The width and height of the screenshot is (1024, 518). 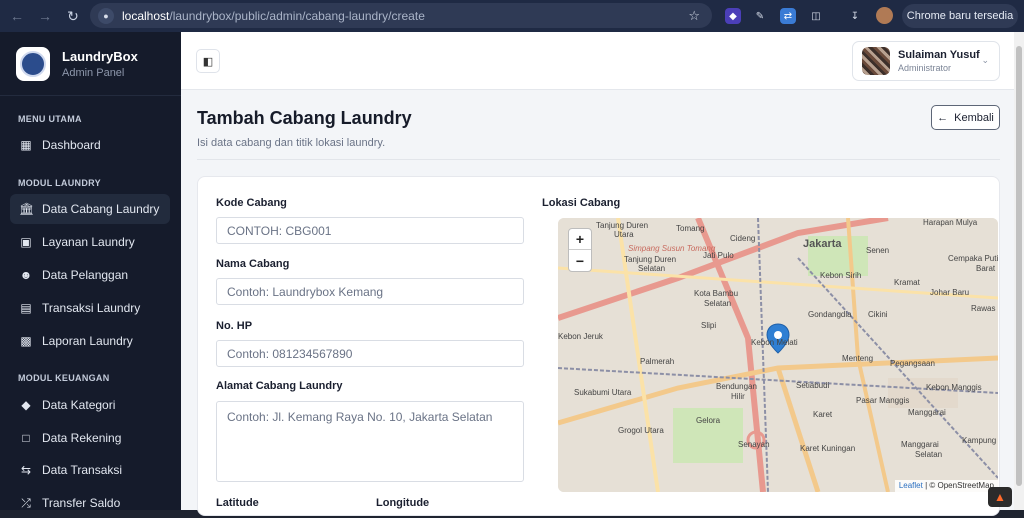 What do you see at coordinates (743, 238) in the screenshot?
I see `map-label: Cideng` at bounding box center [743, 238].